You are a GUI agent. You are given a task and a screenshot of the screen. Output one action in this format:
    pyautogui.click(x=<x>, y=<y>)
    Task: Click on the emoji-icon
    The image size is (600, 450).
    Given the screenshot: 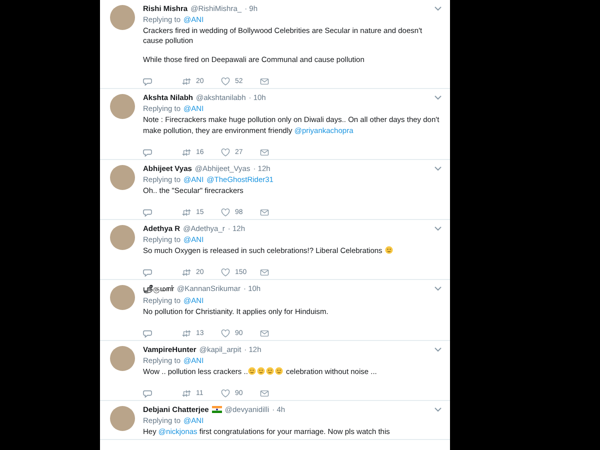 What is the action you would take?
    pyautogui.click(x=388, y=250)
    